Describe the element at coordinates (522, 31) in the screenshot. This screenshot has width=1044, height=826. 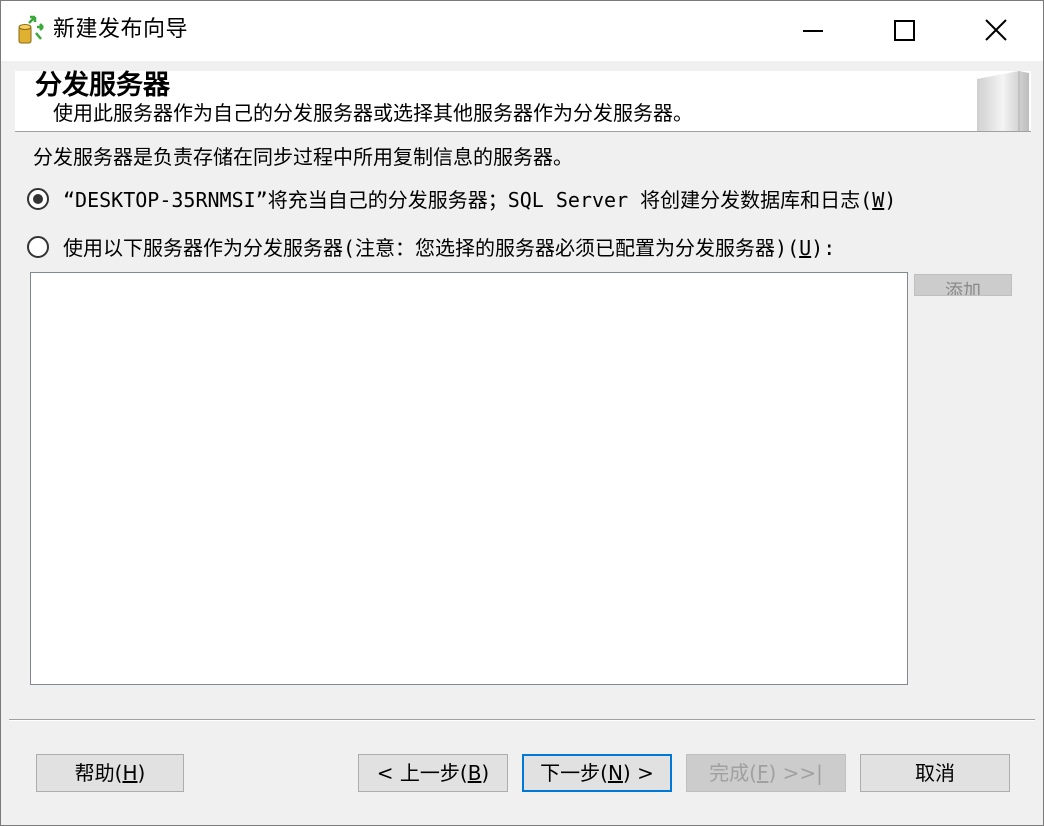
I see `title-bar: 新建发布向导` at that location.